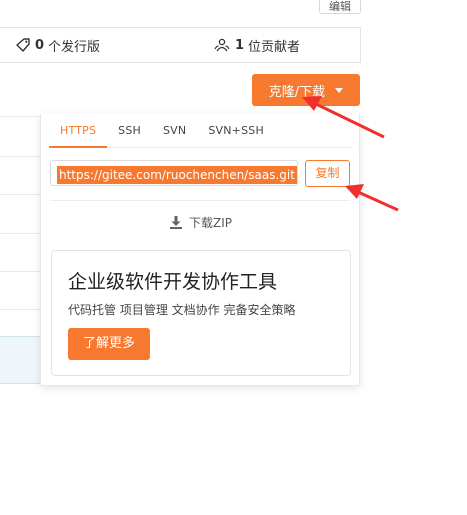  What do you see at coordinates (339, 90) in the screenshot?
I see `caret-down-icon` at bounding box center [339, 90].